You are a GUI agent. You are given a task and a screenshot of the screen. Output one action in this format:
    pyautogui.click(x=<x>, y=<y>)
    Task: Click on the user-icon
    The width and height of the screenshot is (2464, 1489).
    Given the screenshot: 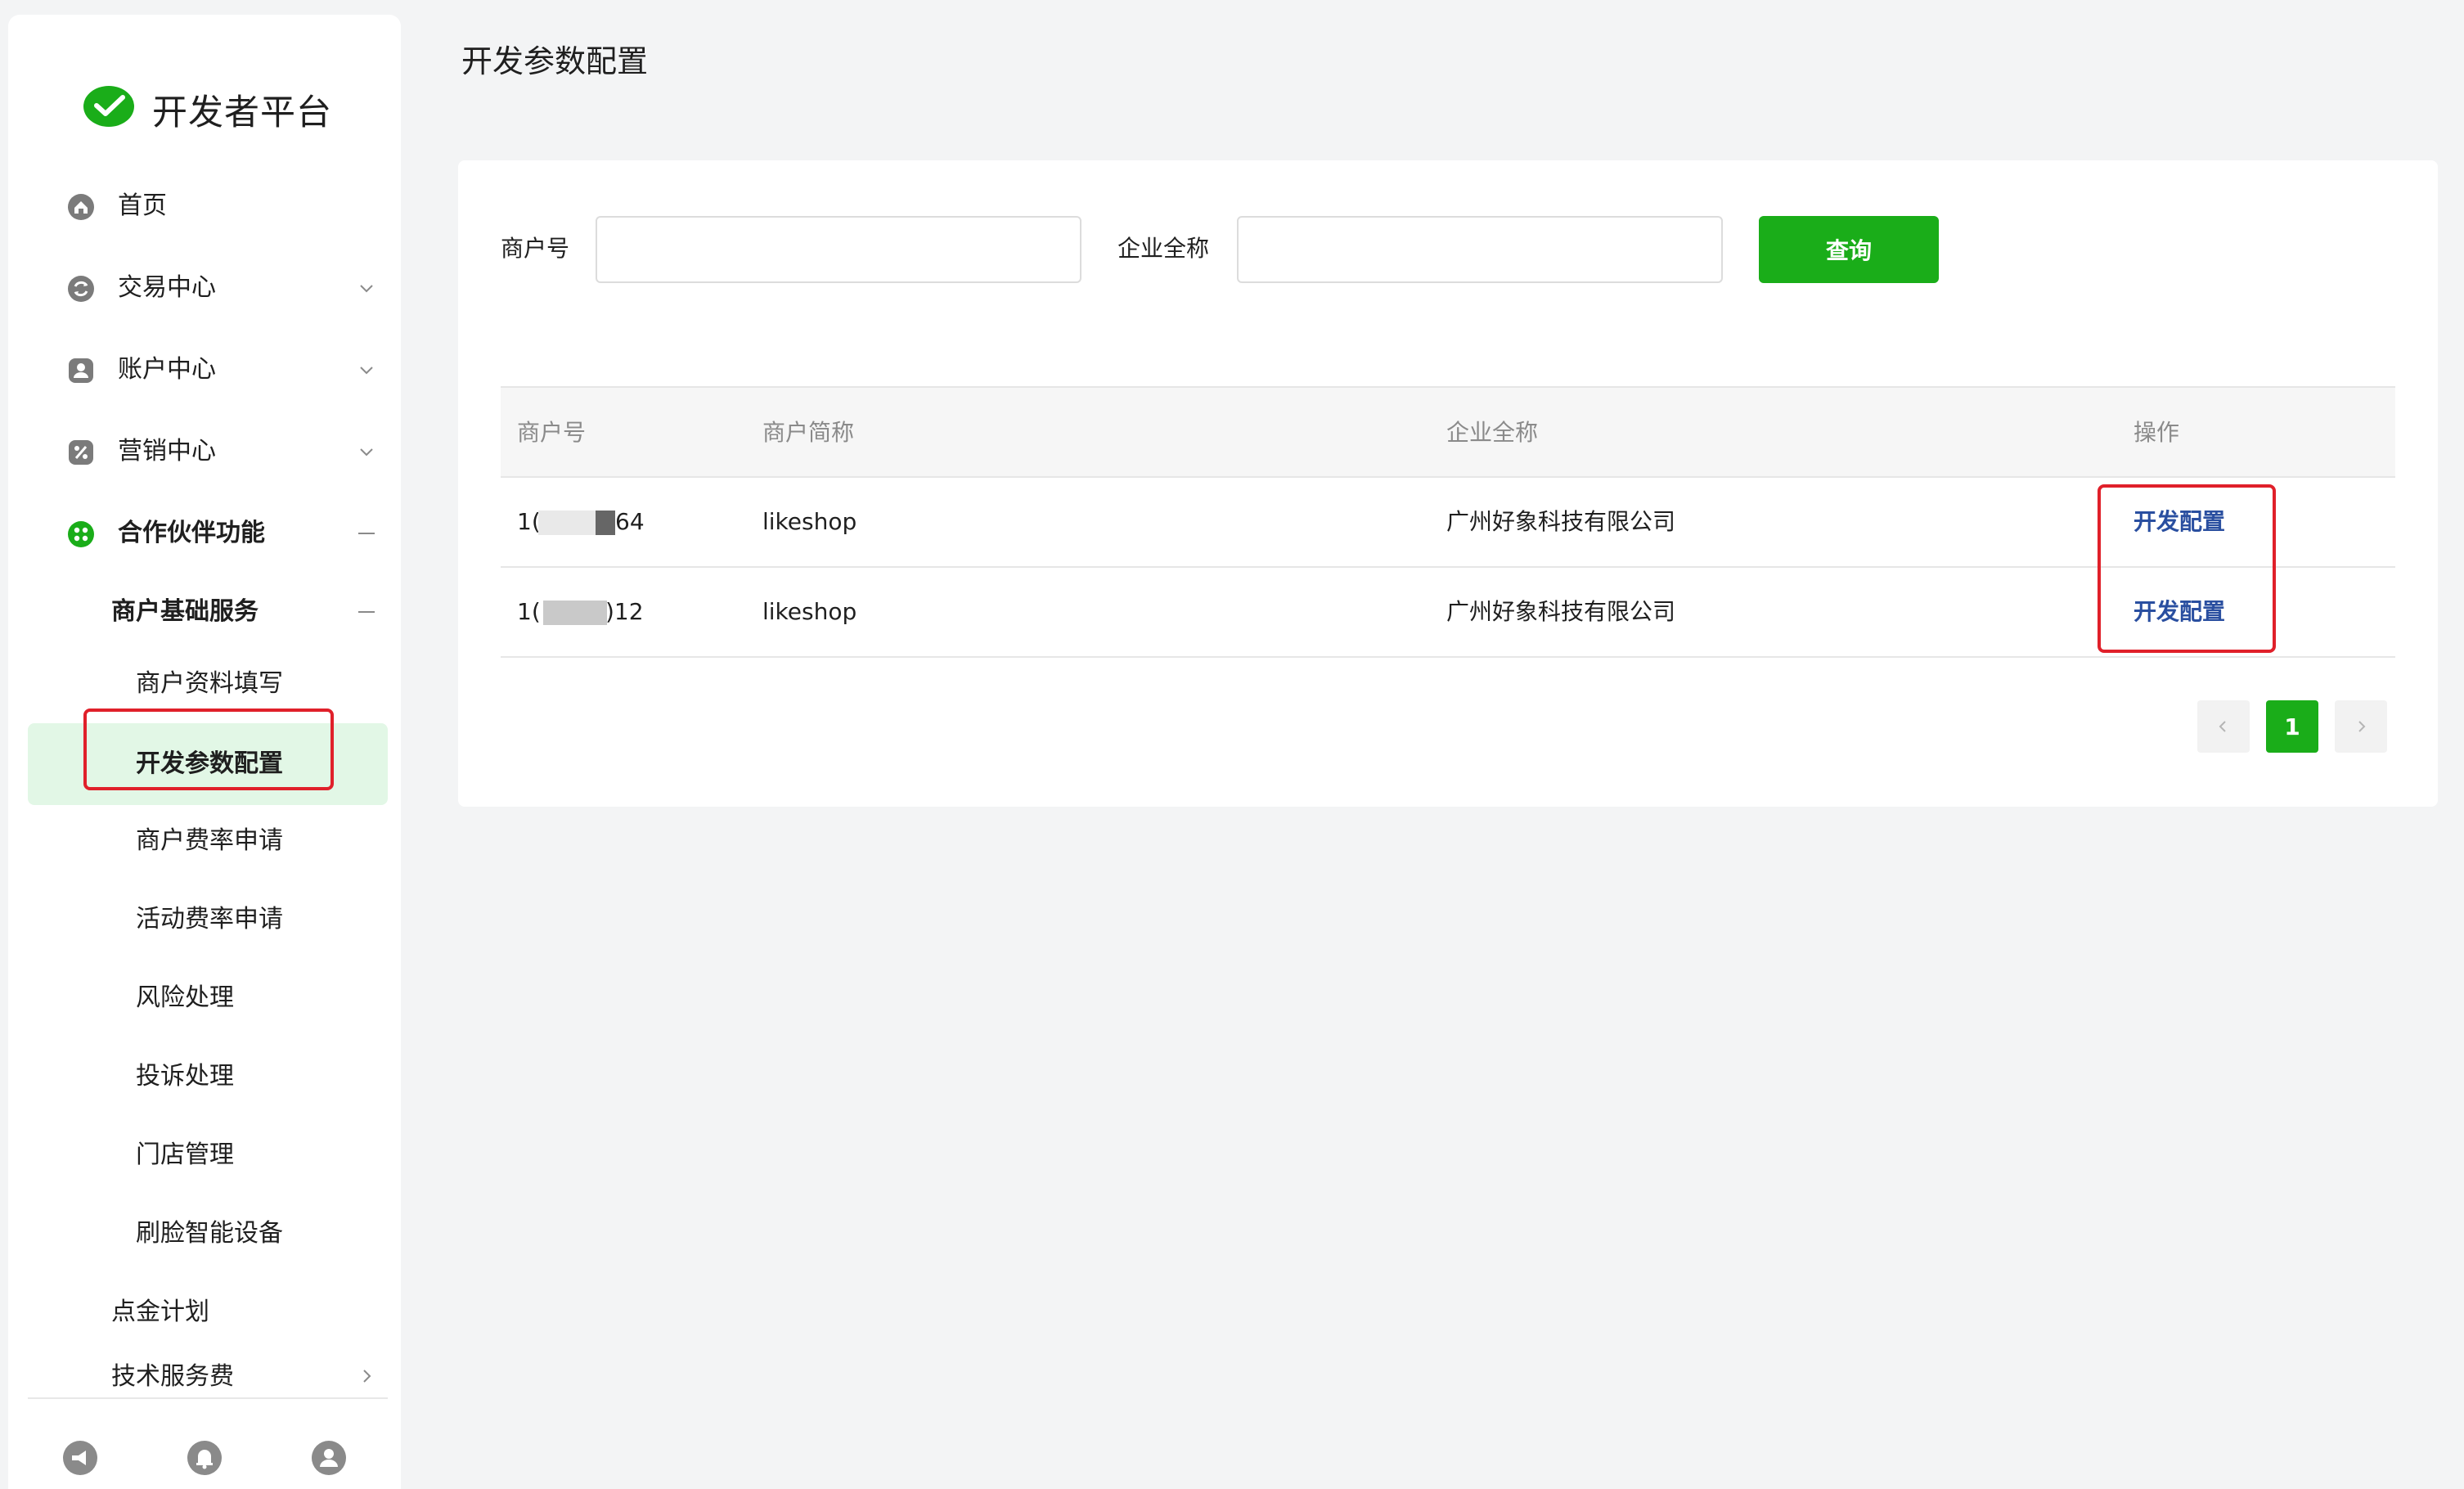 What is the action you would take?
    pyautogui.click(x=329, y=1458)
    